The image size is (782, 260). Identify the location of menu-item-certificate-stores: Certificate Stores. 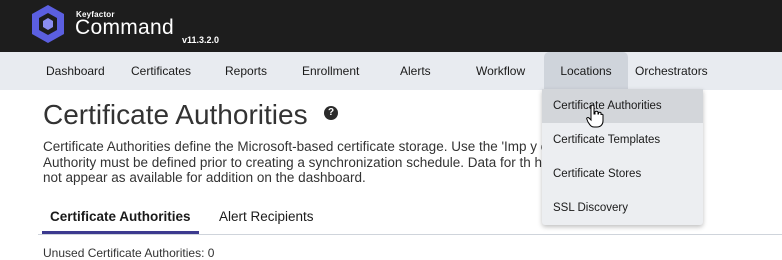
(622, 174).